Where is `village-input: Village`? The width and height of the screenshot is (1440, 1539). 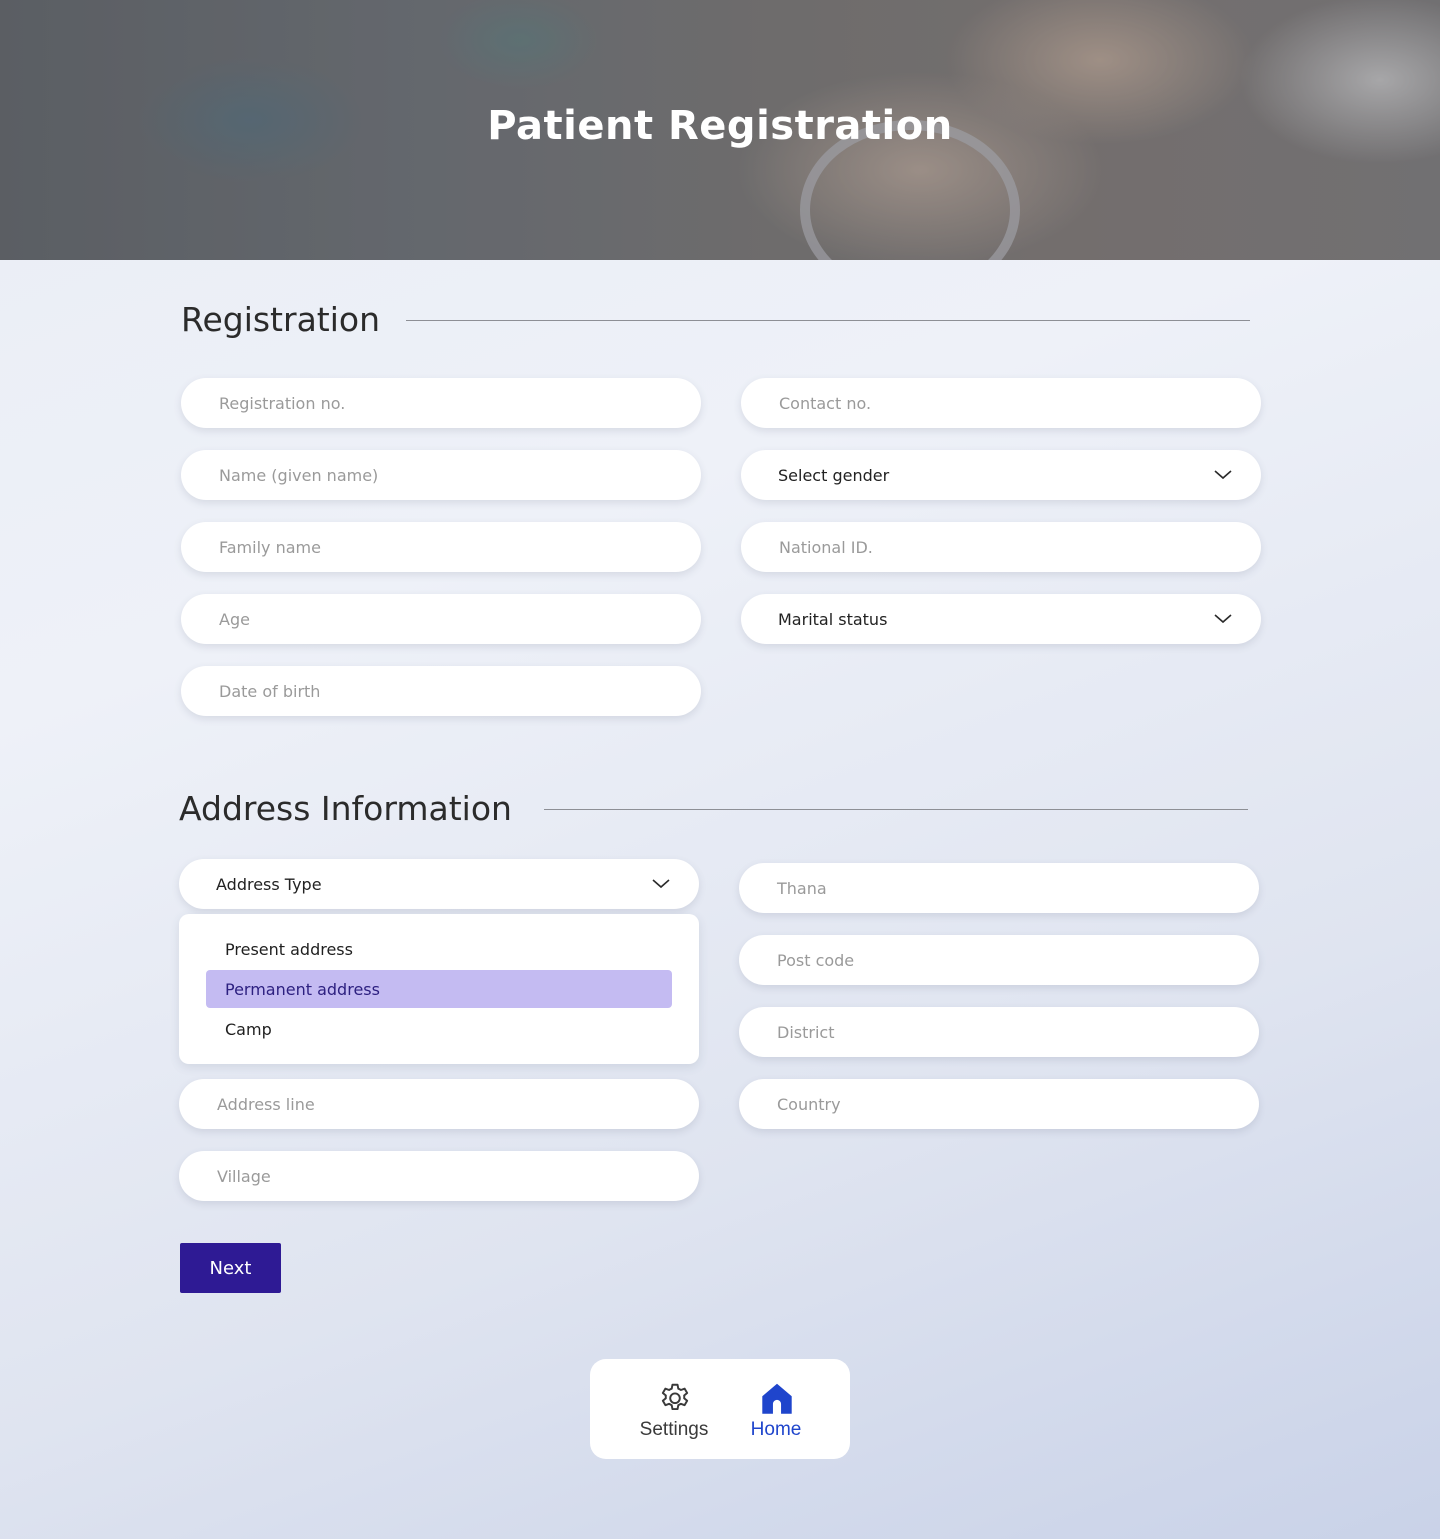 village-input: Village is located at coordinates (439, 1176).